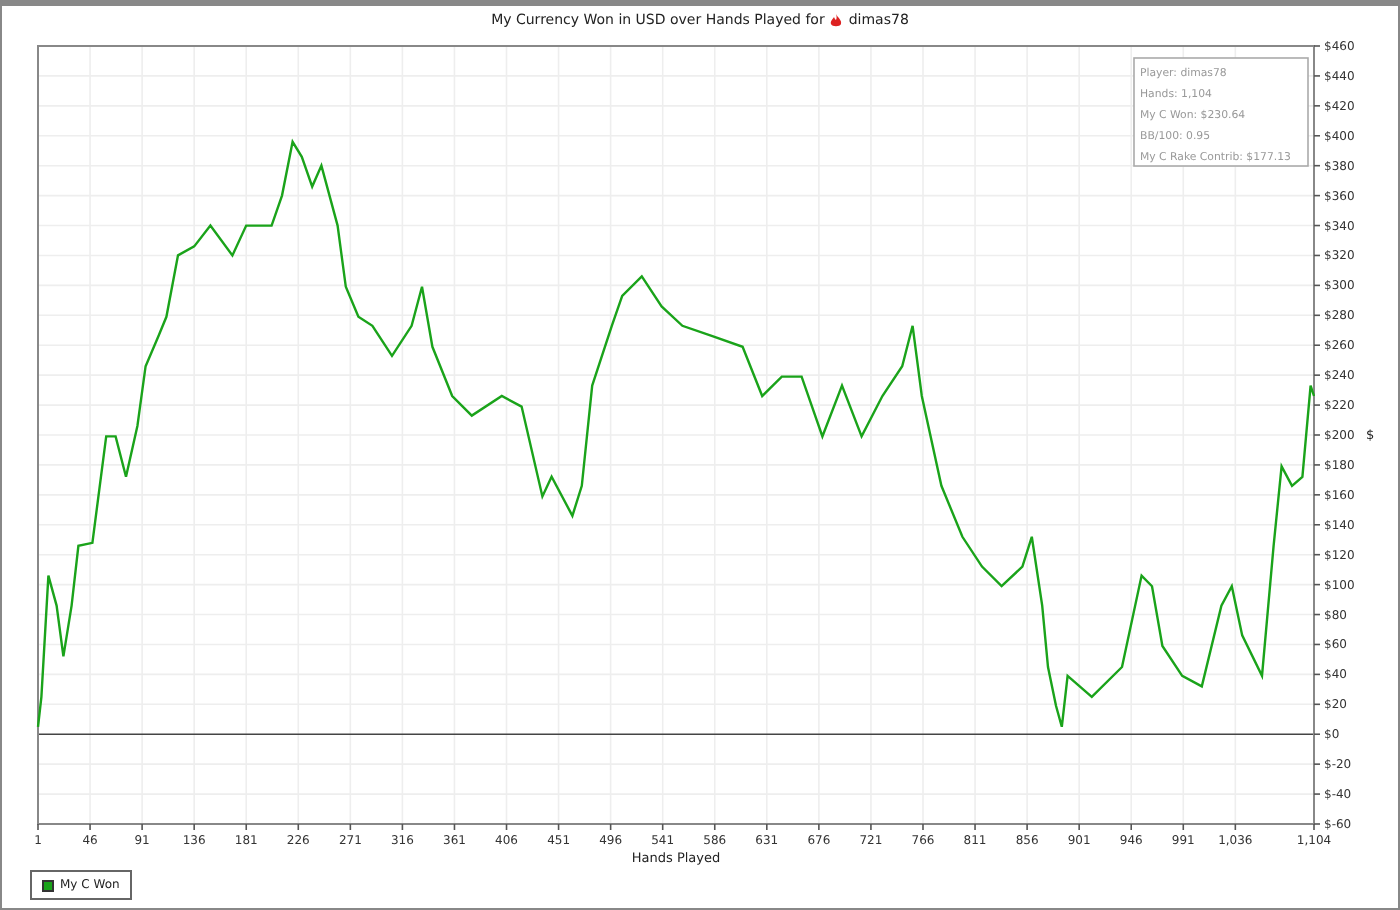 This screenshot has width=1400, height=910. What do you see at coordinates (48, 885) in the screenshot?
I see `legend-swatch` at bounding box center [48, 885].